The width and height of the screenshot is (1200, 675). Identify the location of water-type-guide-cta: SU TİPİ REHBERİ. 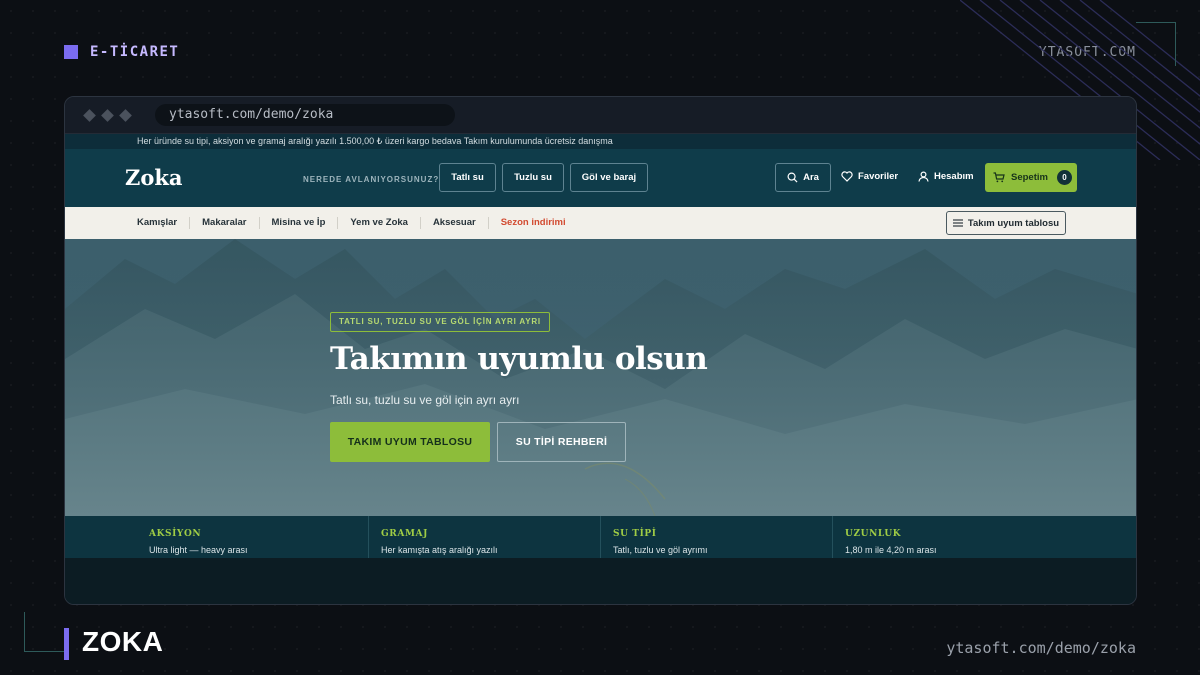
(561, 442).